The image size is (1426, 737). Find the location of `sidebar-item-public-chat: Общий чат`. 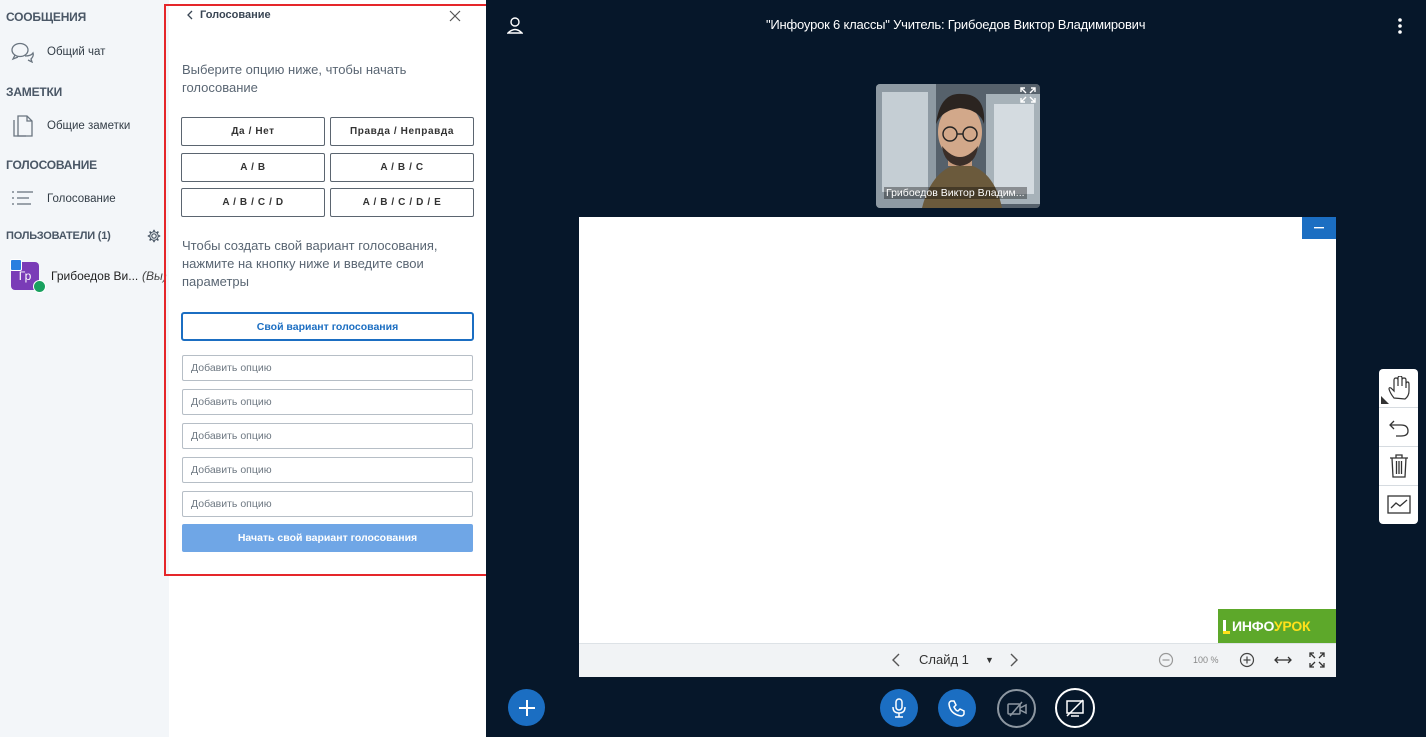

sidebar-item-public-chat: Общий чат is located at coordinates (84, 52).